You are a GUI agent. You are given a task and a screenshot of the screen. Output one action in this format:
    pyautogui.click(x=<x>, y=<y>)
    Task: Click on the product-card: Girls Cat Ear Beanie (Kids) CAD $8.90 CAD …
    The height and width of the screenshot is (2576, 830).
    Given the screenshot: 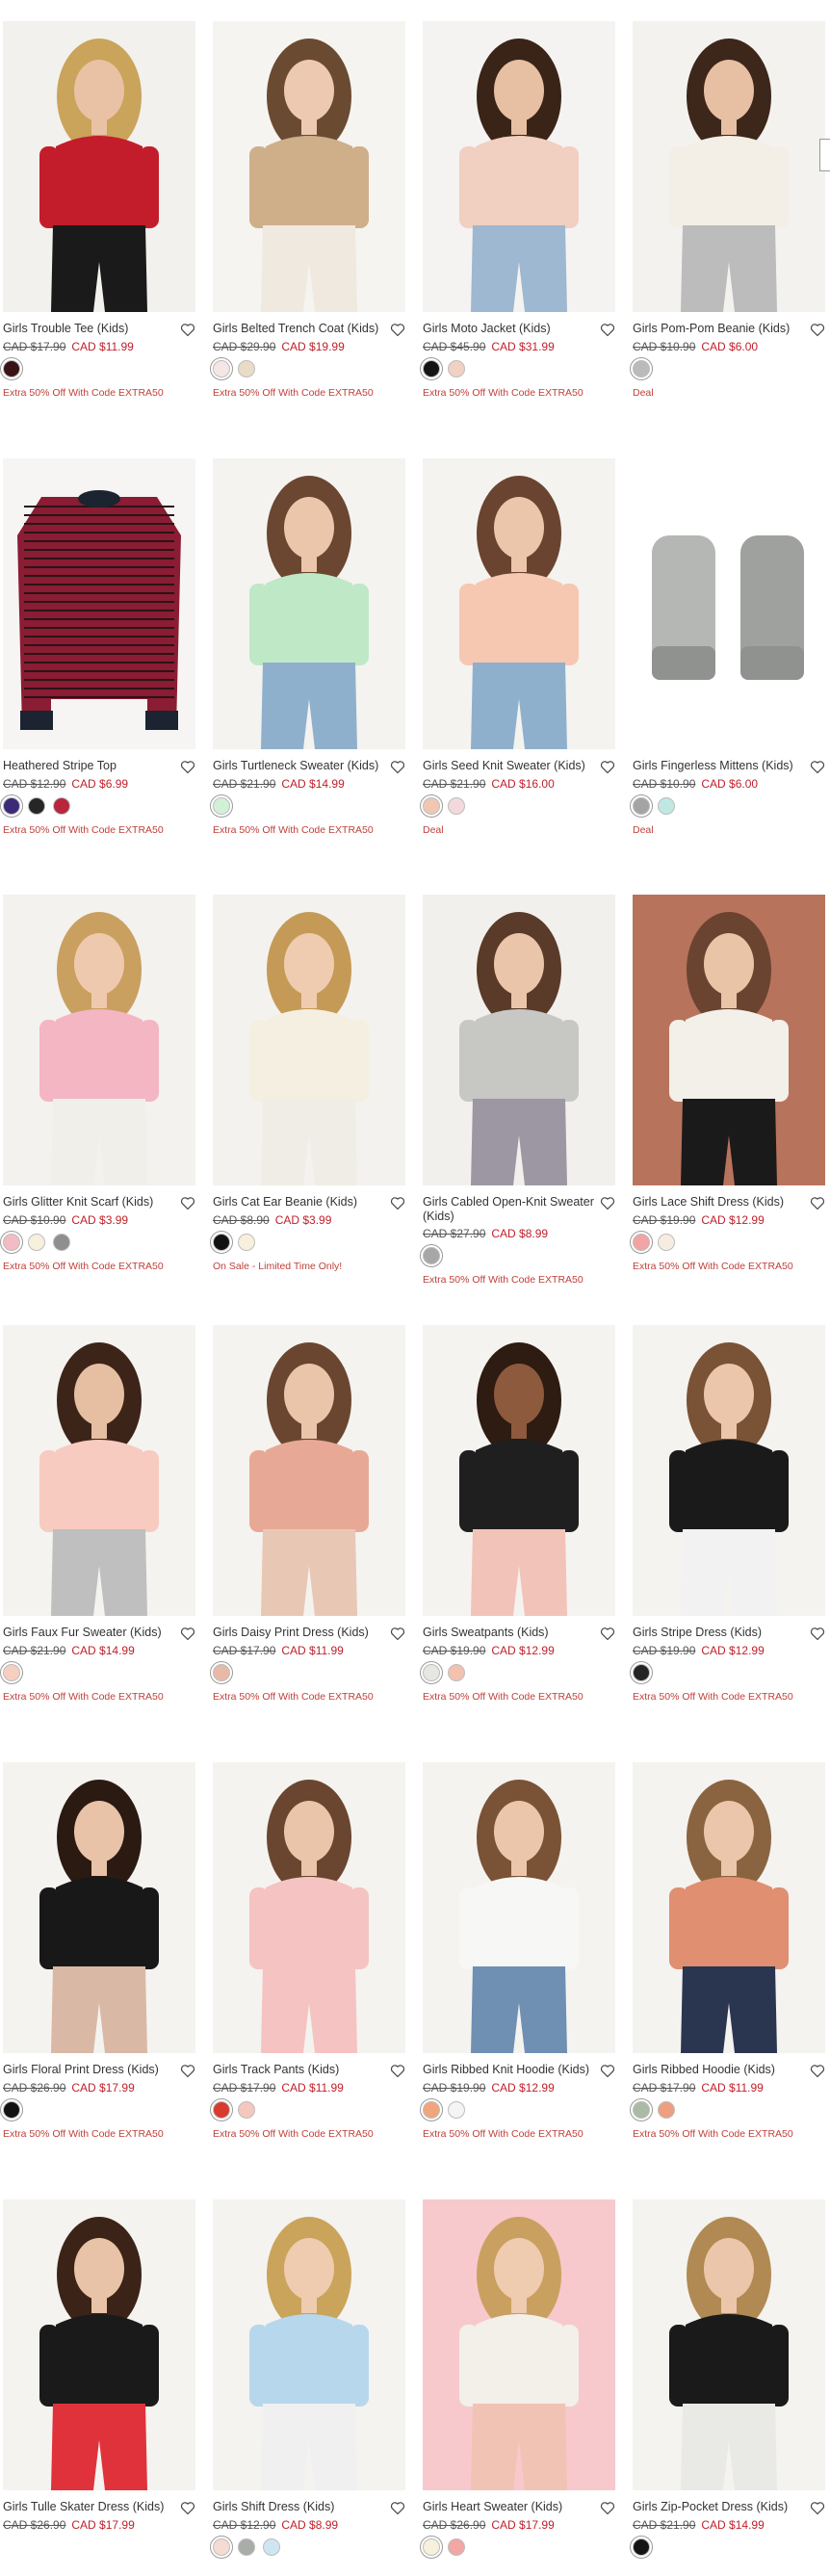 What is the action you would take?
    pyautogui.click(x=308, y=1084)
    